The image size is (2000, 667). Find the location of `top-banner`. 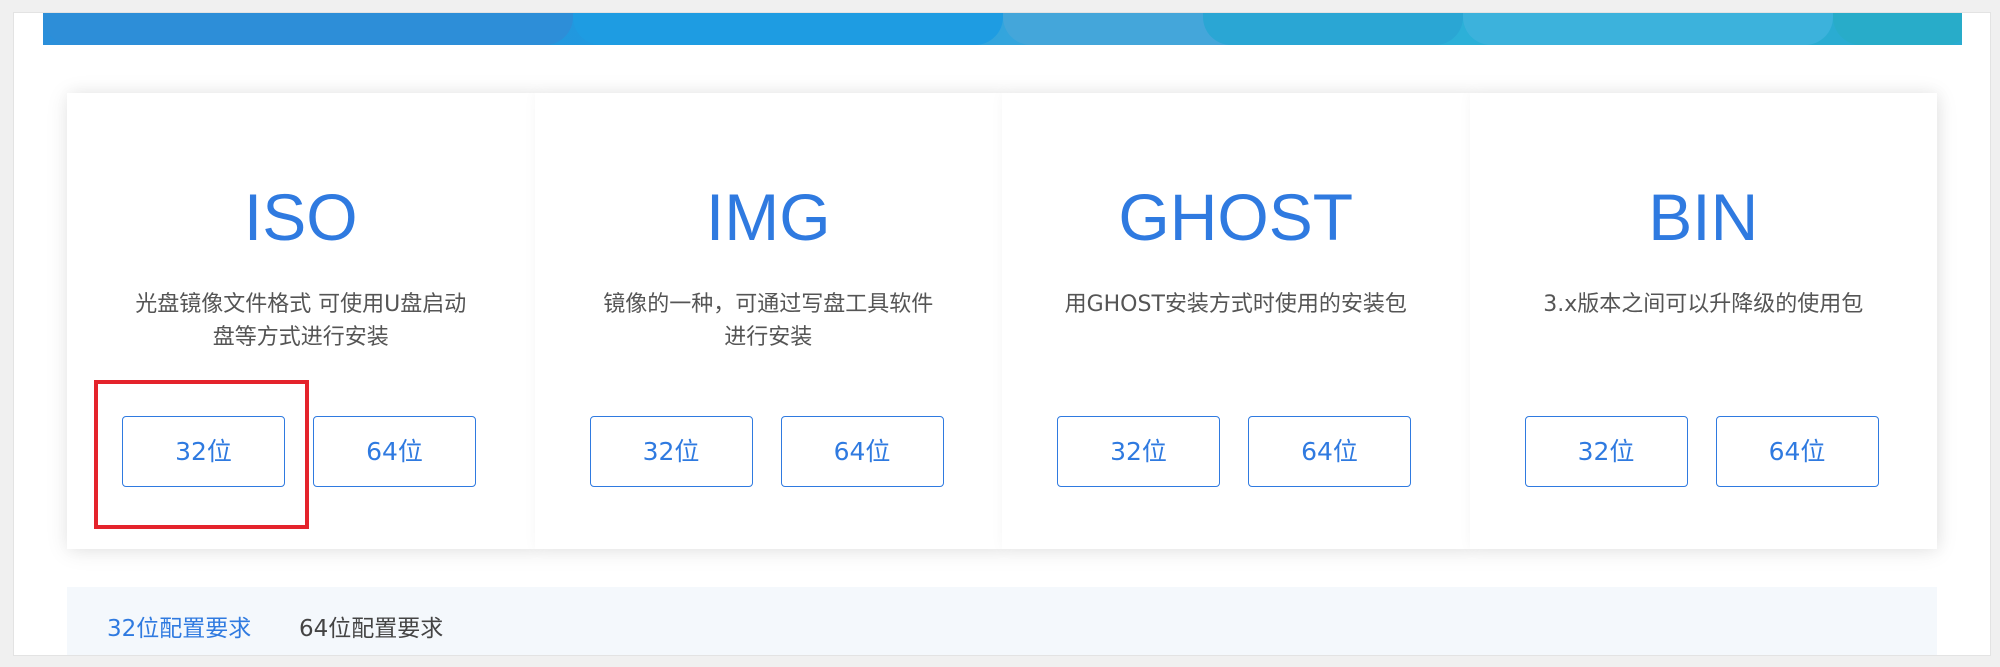

top-banner is located at coordinates (1002, 29).